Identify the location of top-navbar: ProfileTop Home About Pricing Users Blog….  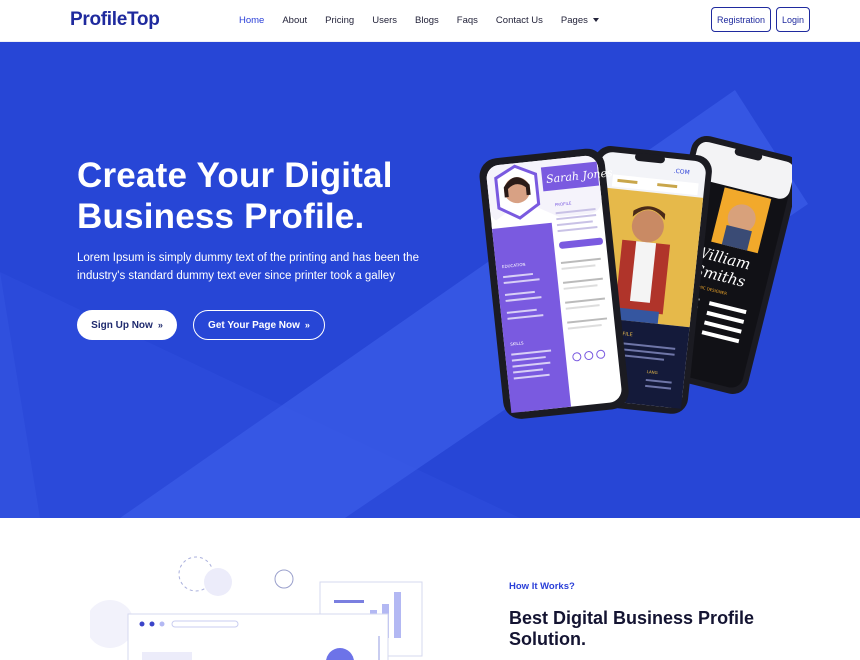
(430, 21).